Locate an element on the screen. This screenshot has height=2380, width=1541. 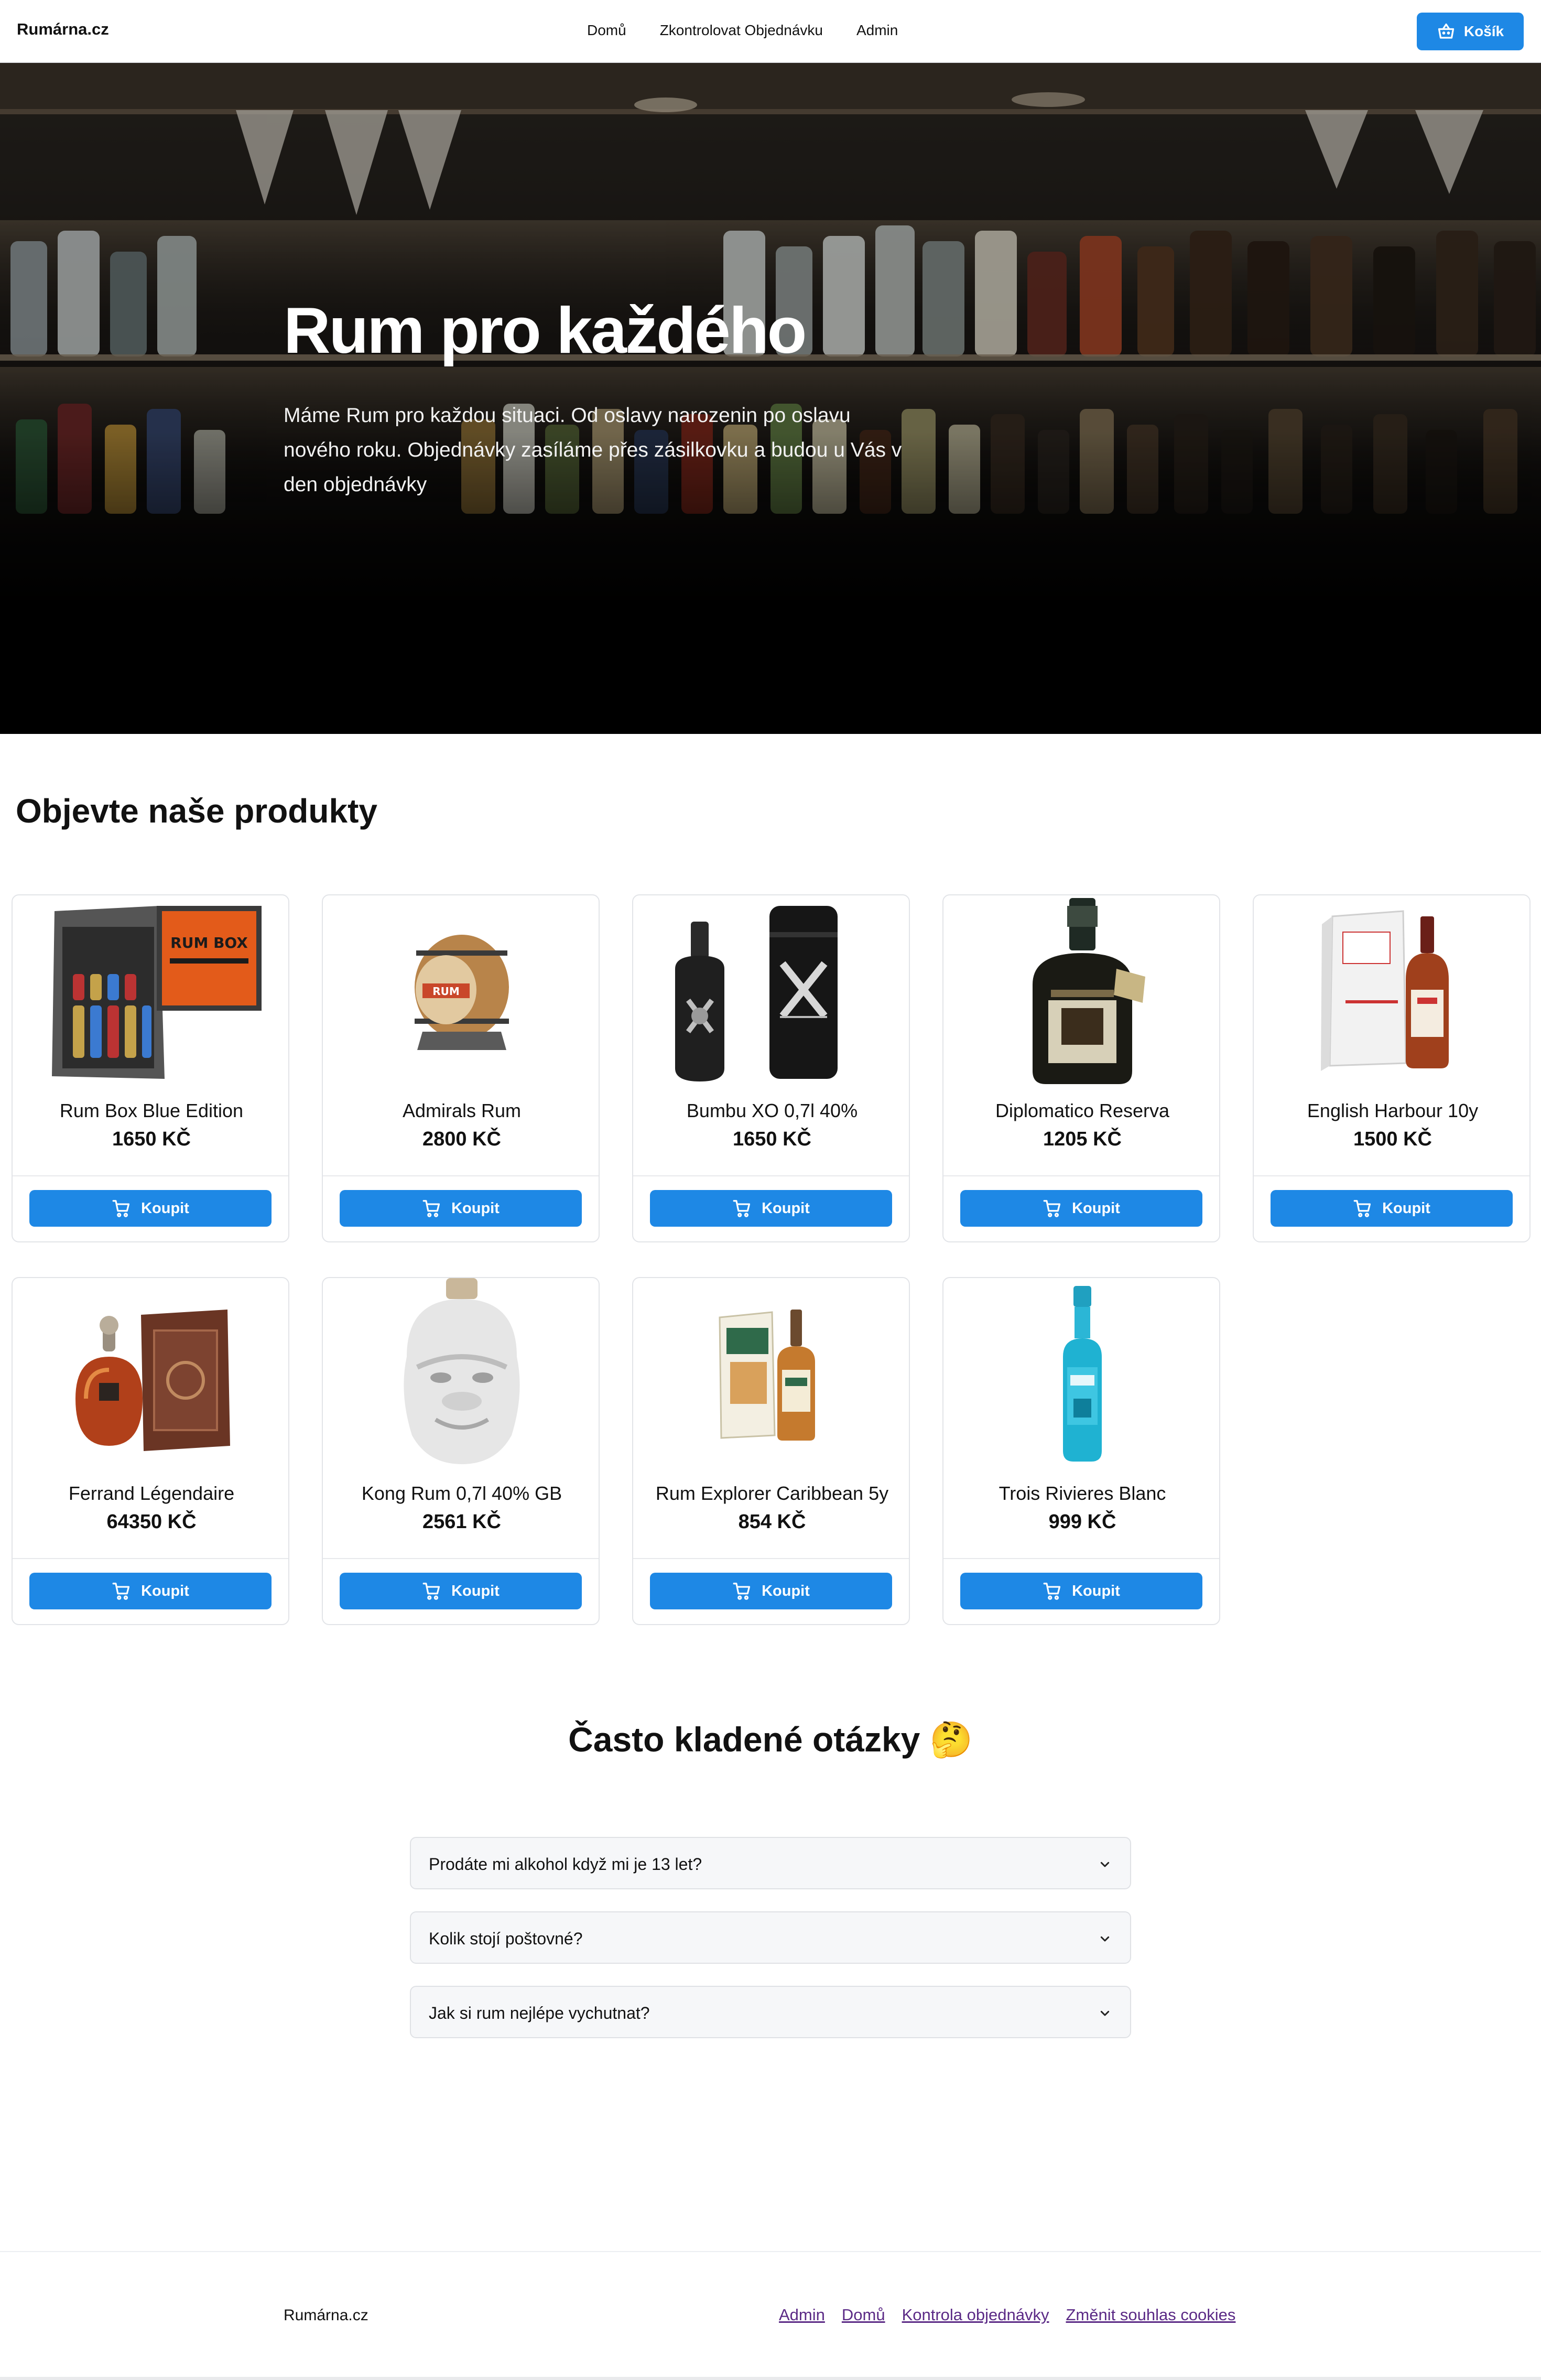
main-nav: Domů Zkontrolovat Objednávku Admin is located at coordinates (759, 30).